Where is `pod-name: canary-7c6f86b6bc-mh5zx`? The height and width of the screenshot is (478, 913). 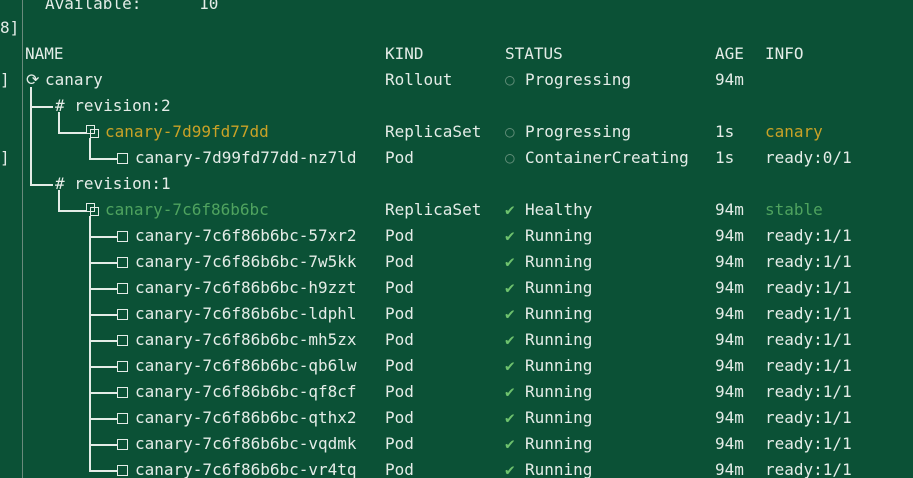 pod-name: canary-7c6f86b6bc-mh5zx is located at coordinates (246, 339).